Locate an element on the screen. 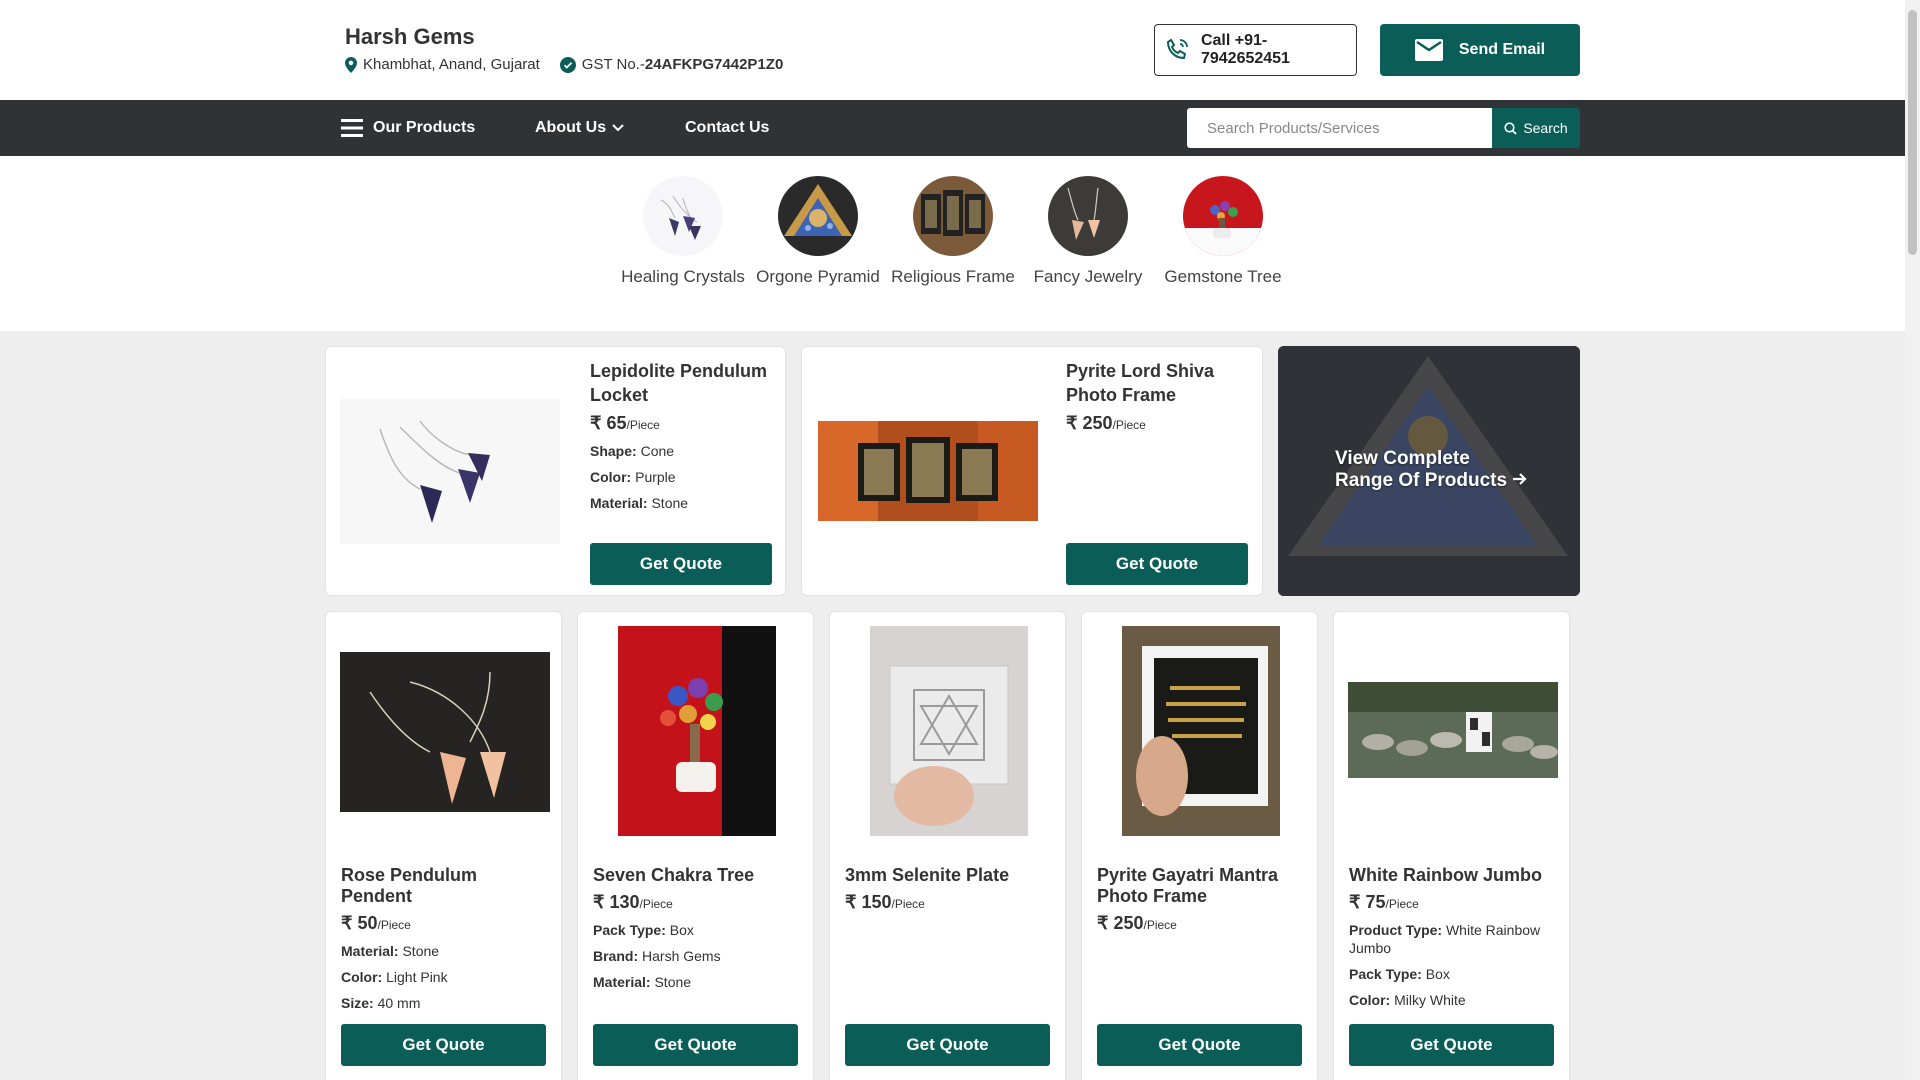 This screenshot has width=1920, height=1080. category-label: Healing Crystals is located at coordinates (683, 276).